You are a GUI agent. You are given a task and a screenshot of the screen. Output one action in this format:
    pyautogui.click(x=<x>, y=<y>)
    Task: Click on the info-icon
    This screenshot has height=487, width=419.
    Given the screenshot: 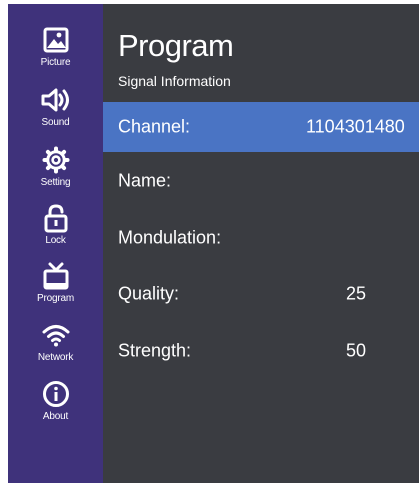 What is the action you would take?
    pyautogui.click(x=56, y=394)
    